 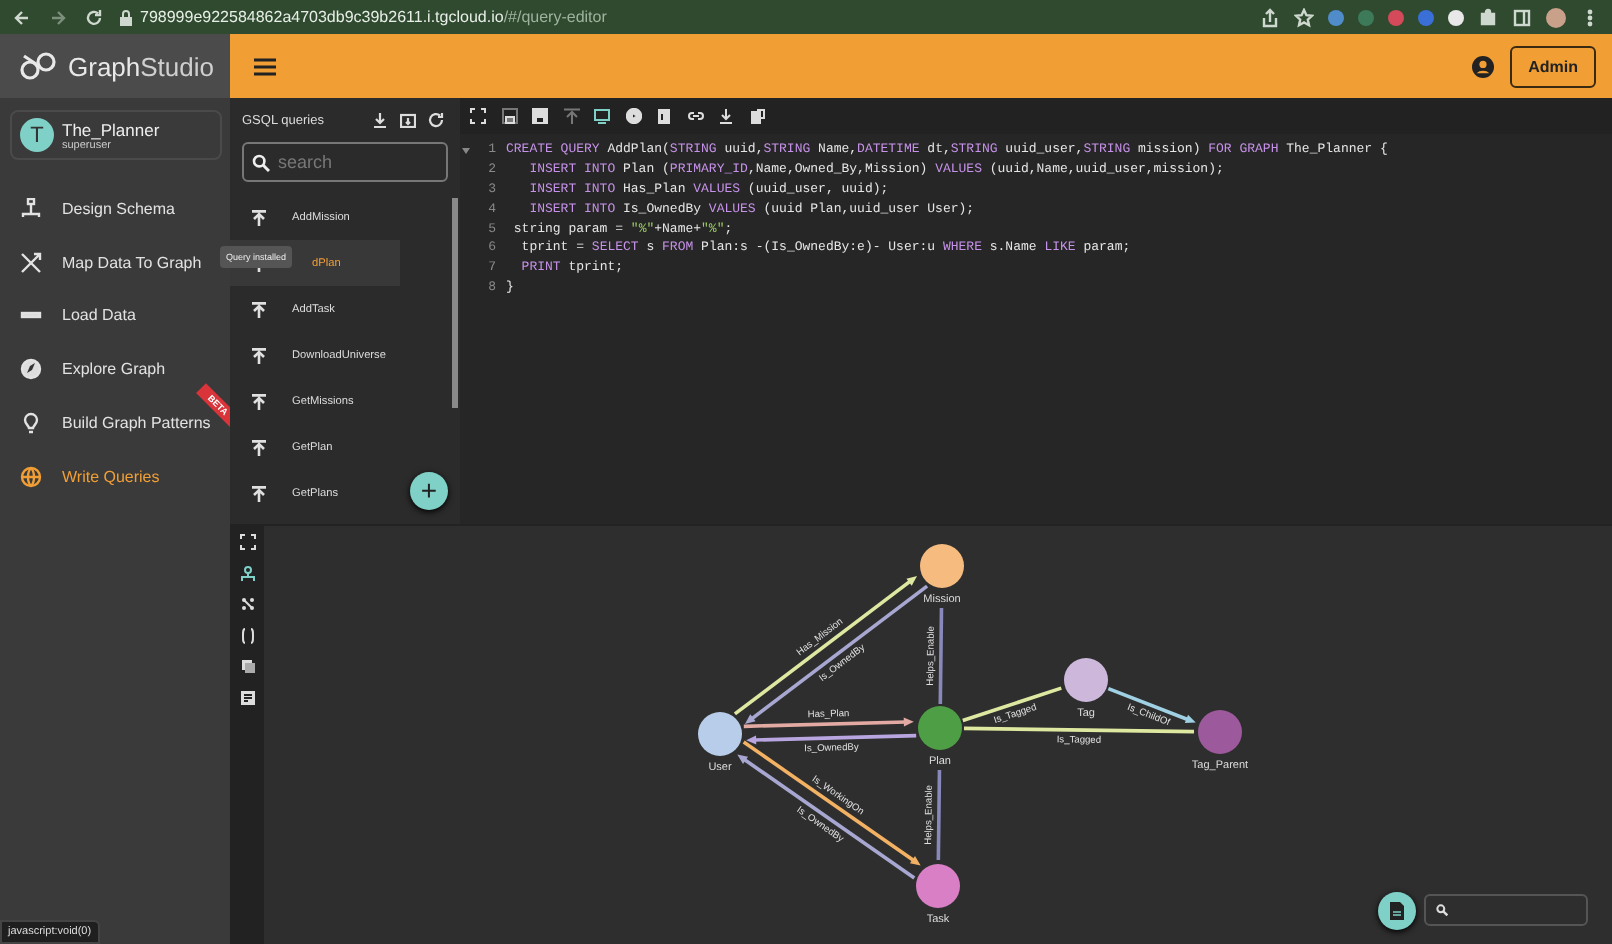 I want to click on monitor-icon, so click(x=602, y=116).